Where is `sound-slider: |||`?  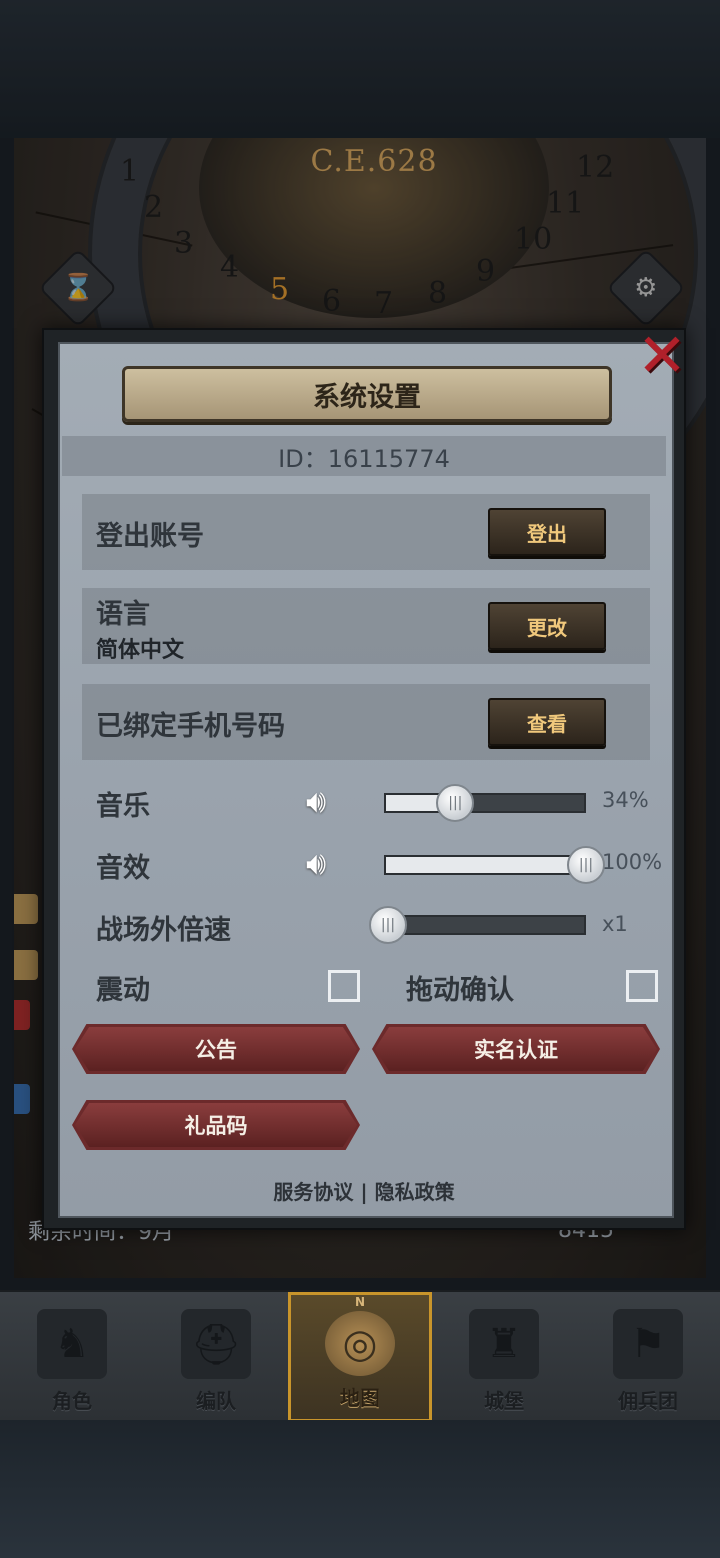 sound-slider: ||| is located at coordinates (494, 865).